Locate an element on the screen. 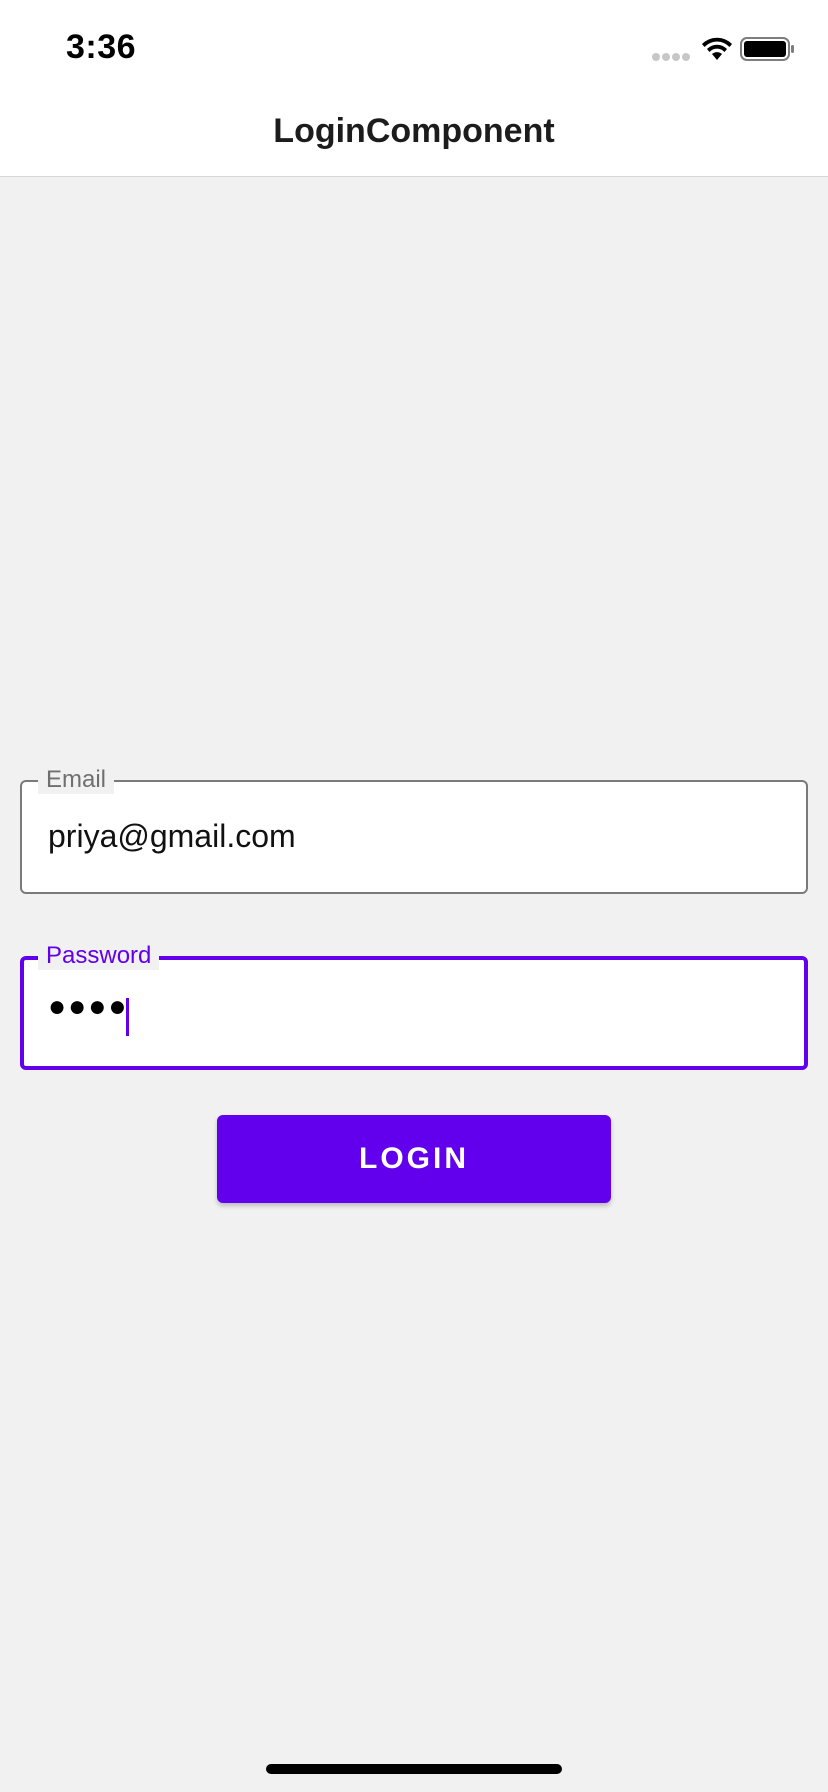 Image resolution: width=828 pixels, height=1792 pixels. page-title: LoginComponent is located at coordinates (414, 131).